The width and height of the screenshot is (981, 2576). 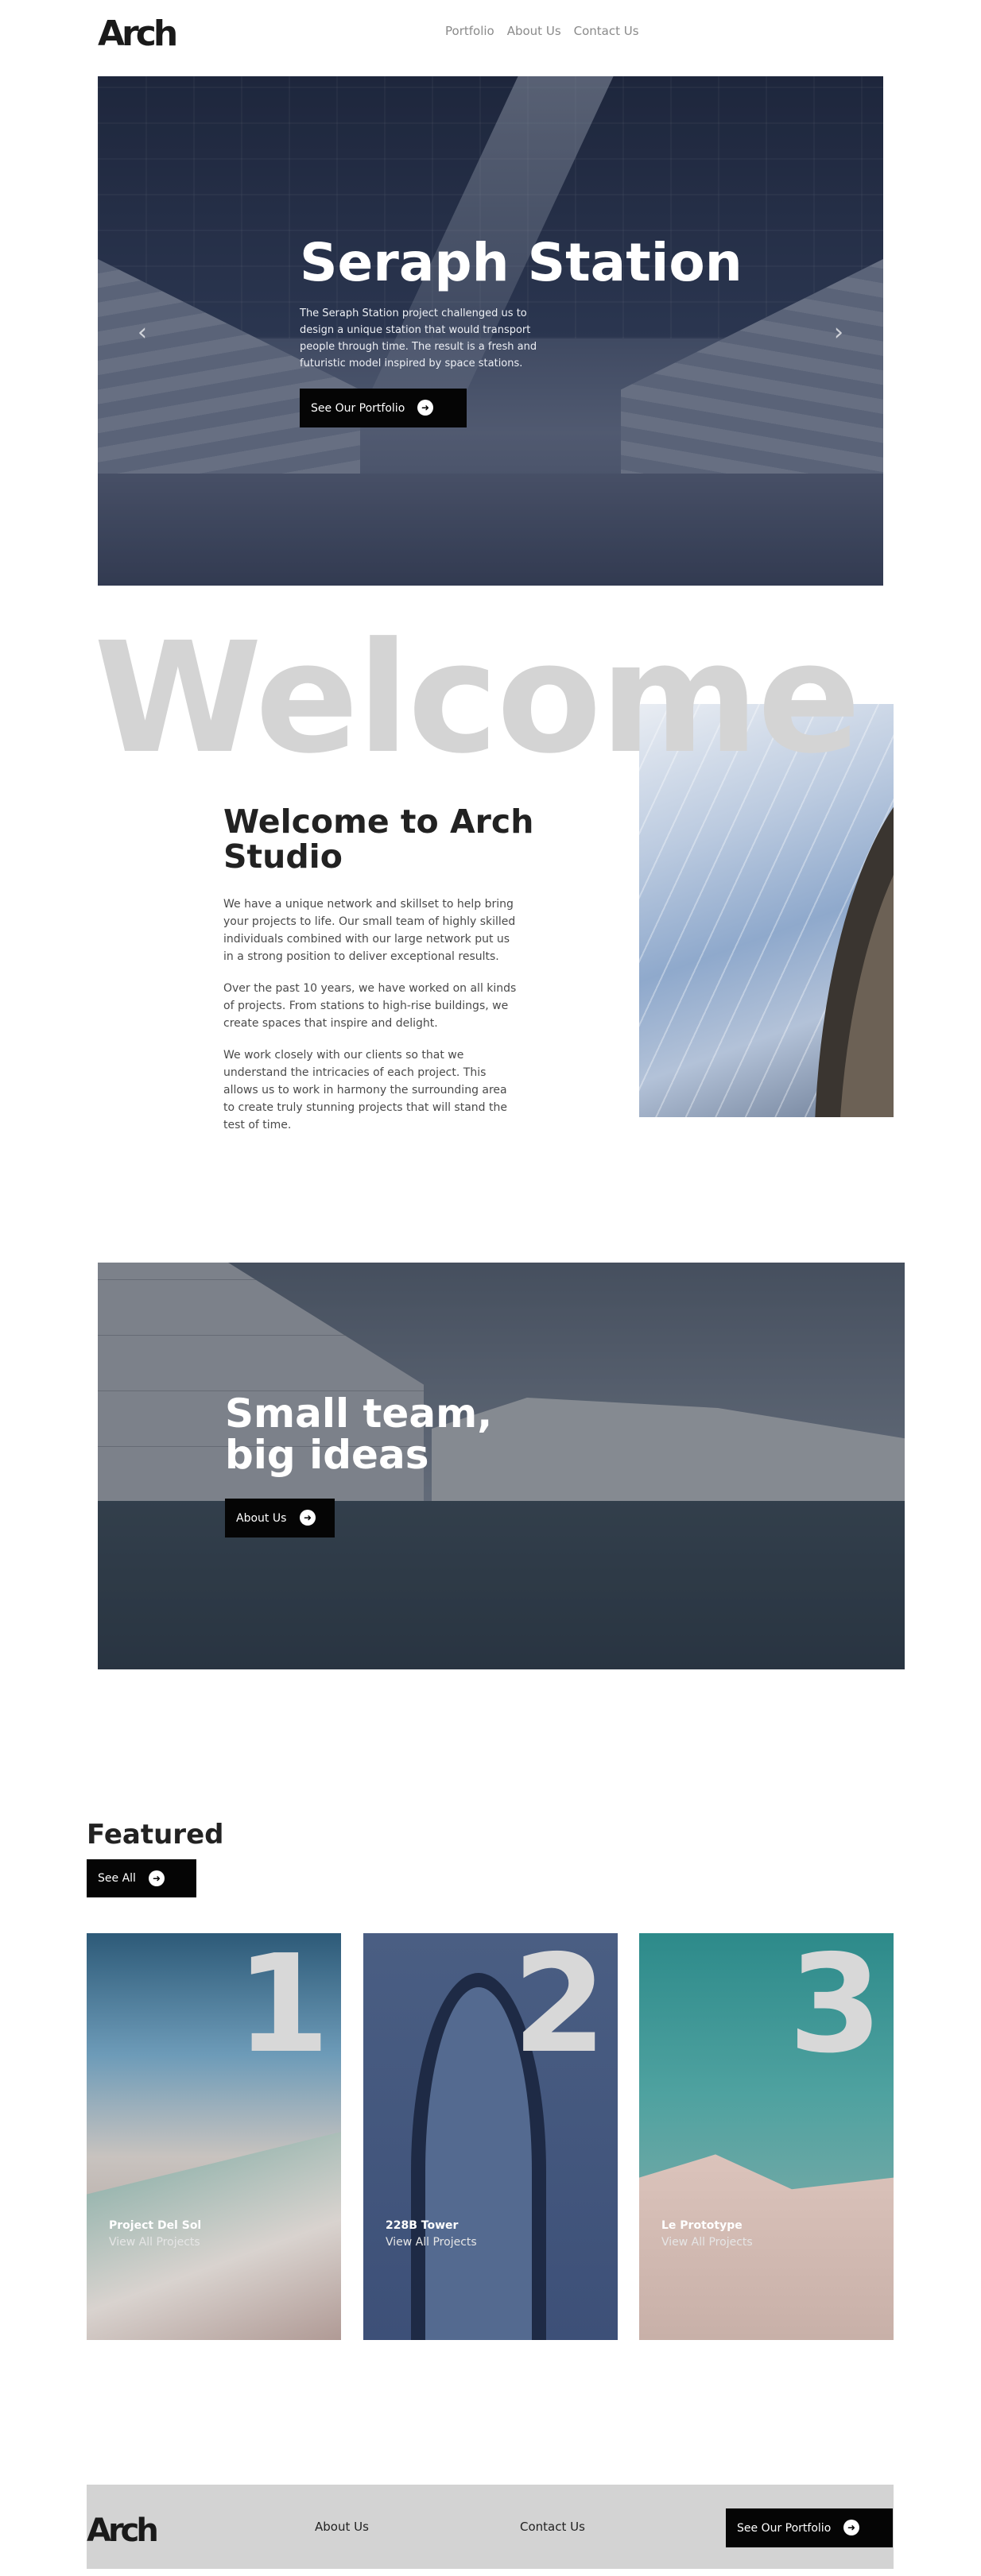 What do you see at coordinates (477, 698) in the screenshot?
I see `welcome-watermark: Welcome` at bounding box center [477, 698].